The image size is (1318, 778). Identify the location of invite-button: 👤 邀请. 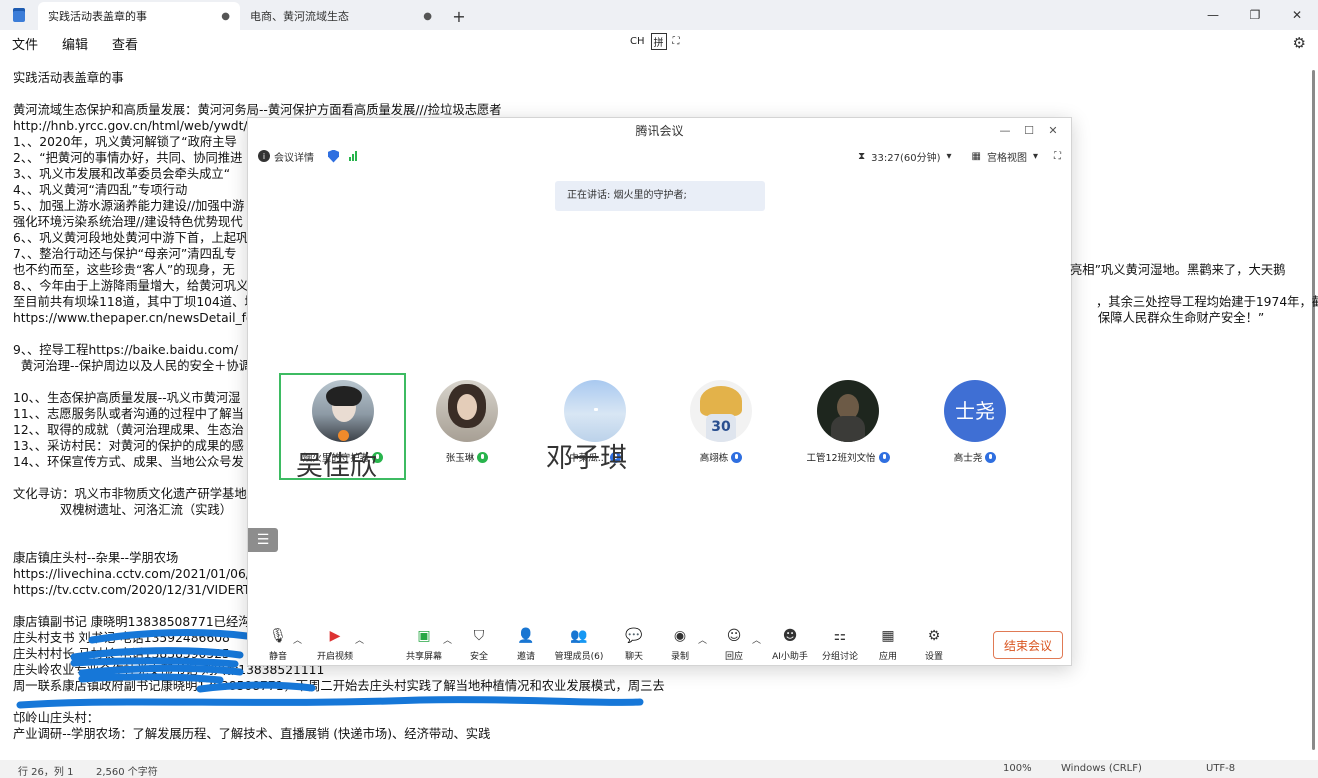
(526, 644).